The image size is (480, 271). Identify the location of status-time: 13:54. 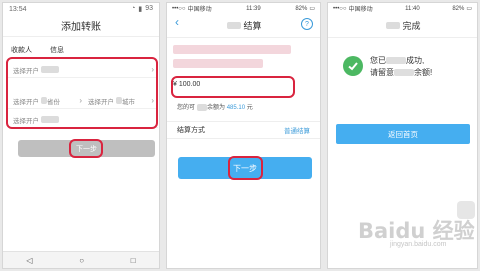
(18, 9).